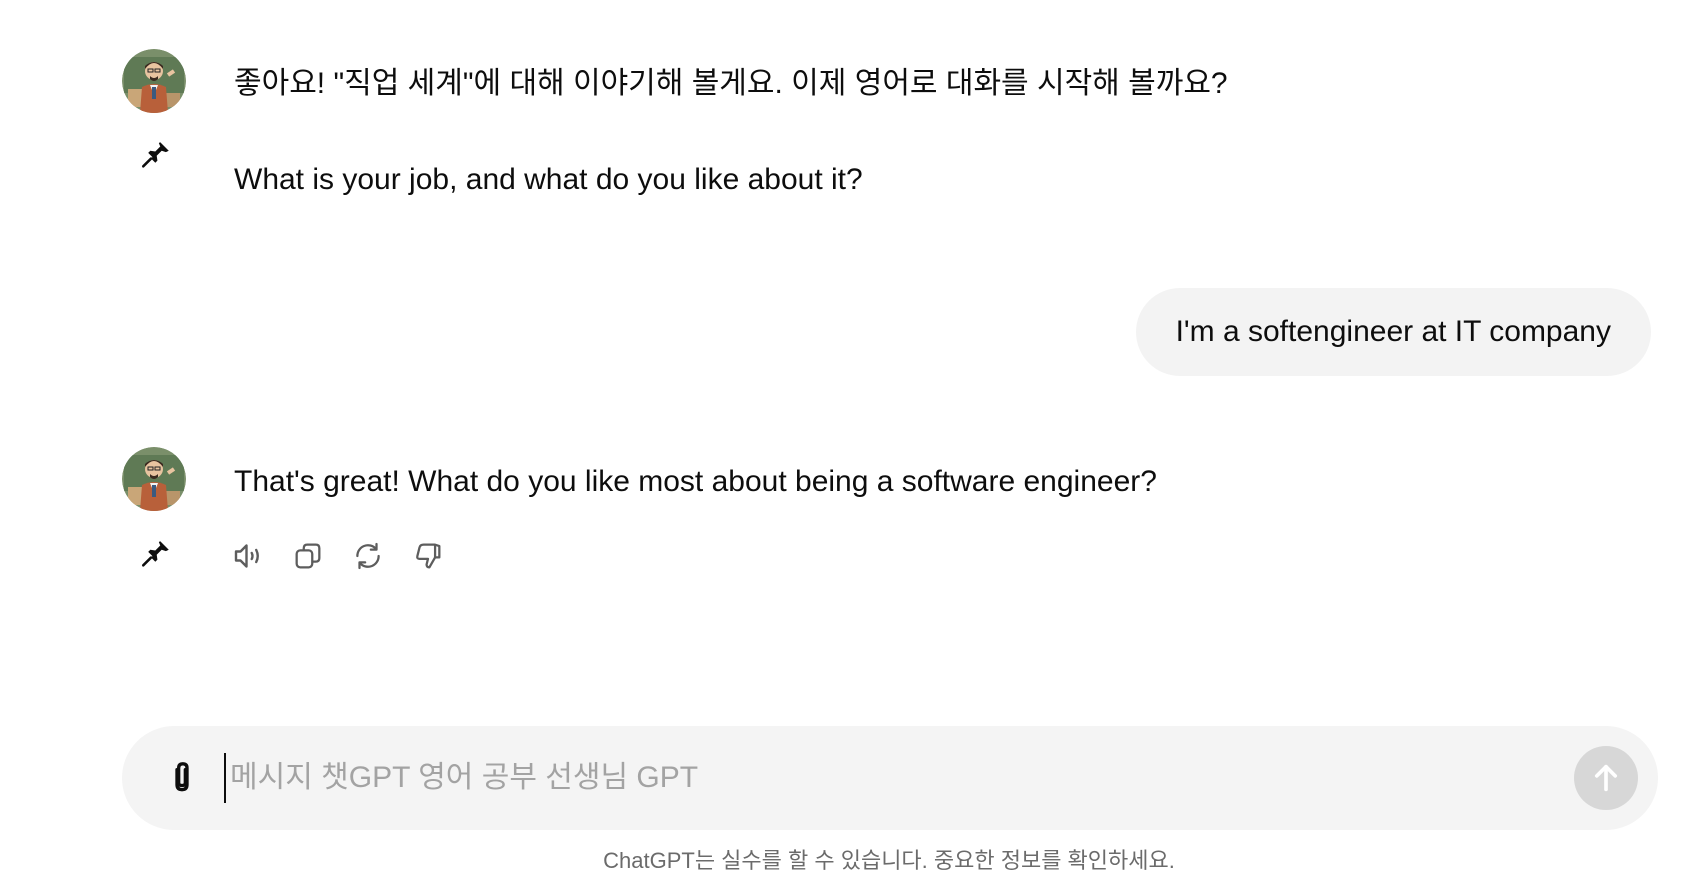 This screenshot has width=1708, height=888. Describe the element at coordinates (248, 556) in the screenshot. I see `read-aloud-icon` at that location.